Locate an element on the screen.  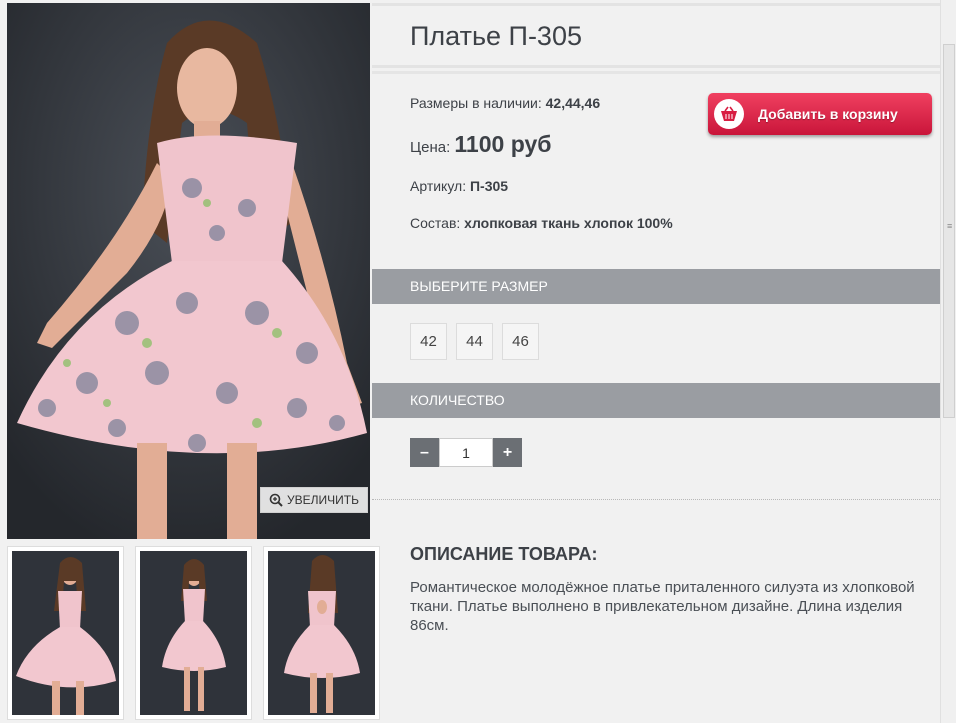
available-sizes: Размеры в наличии: 42,44,46 is located at coordinates (505, 103).